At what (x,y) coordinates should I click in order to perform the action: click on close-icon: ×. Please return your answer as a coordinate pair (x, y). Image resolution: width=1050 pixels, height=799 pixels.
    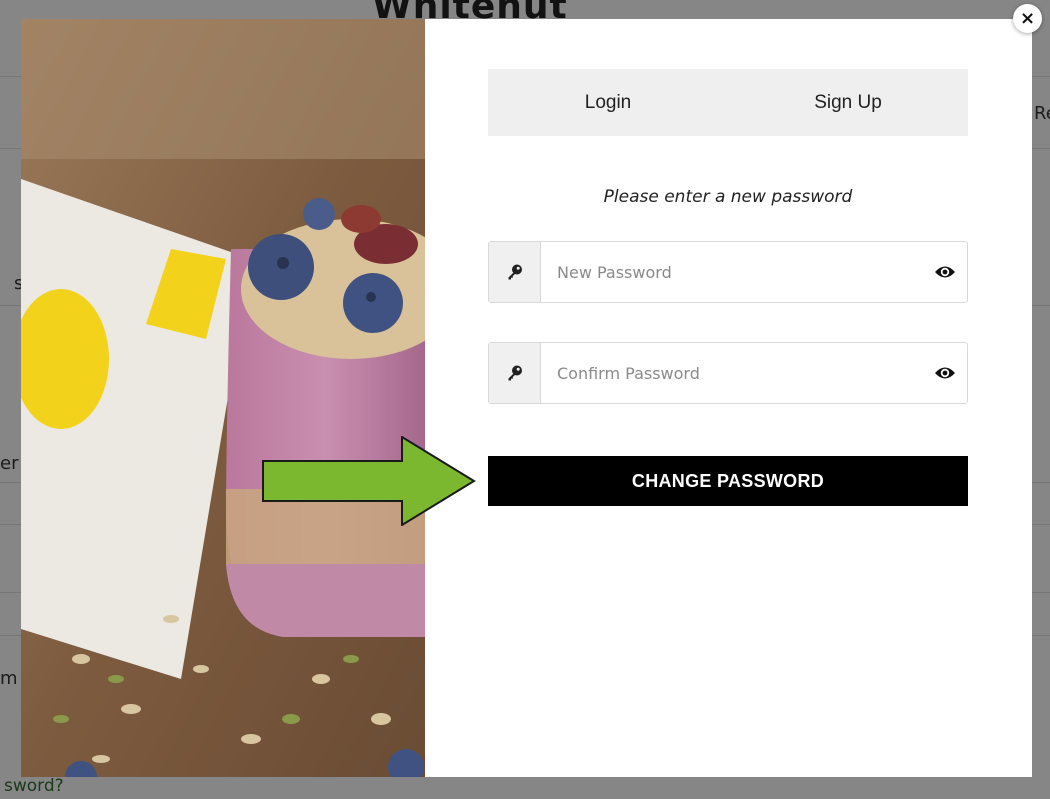
    Looking at the image, I should click on (1027, 18).